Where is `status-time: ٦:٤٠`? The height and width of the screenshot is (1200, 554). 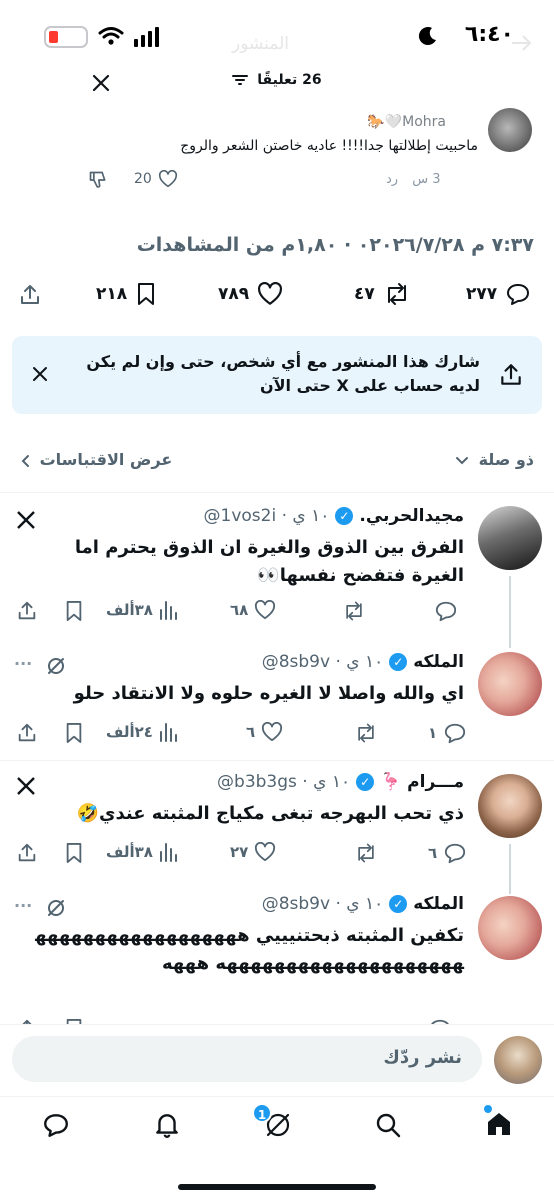 status-time: ٦:٤٠ is located at coordinates (489, 34).